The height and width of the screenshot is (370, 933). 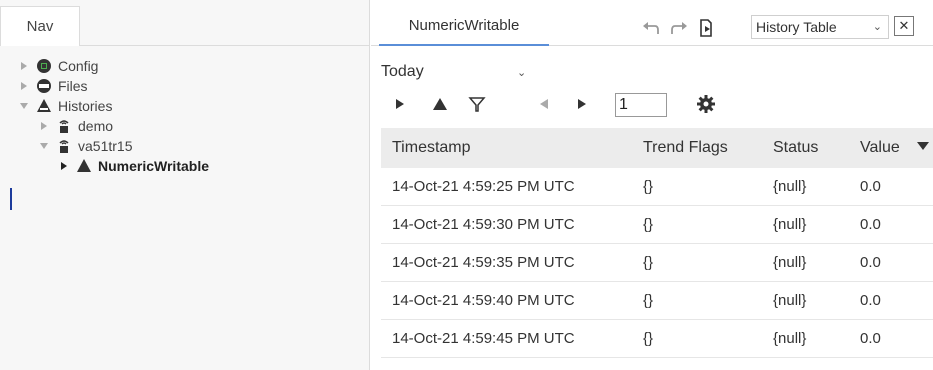 I want to click on page-number-input, so click(x=641, y=105).